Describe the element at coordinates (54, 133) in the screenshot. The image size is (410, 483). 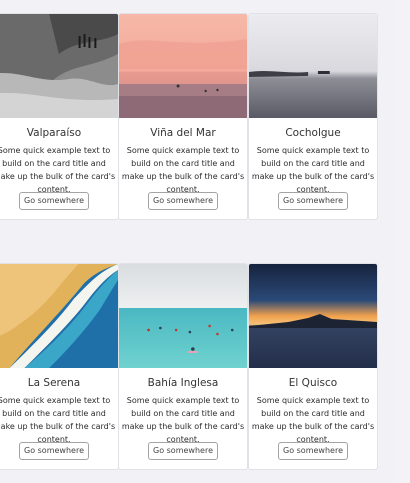
I see `card-title: Valparaíso` at that location.